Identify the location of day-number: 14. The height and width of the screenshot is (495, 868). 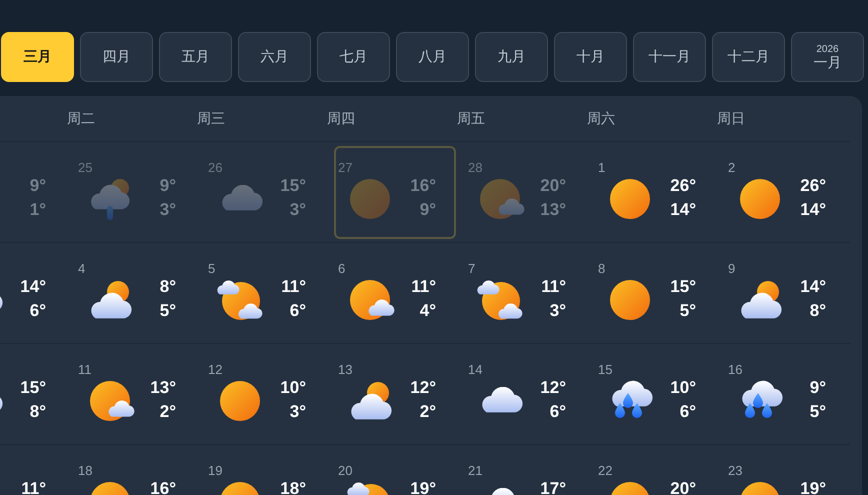
(475, 370).